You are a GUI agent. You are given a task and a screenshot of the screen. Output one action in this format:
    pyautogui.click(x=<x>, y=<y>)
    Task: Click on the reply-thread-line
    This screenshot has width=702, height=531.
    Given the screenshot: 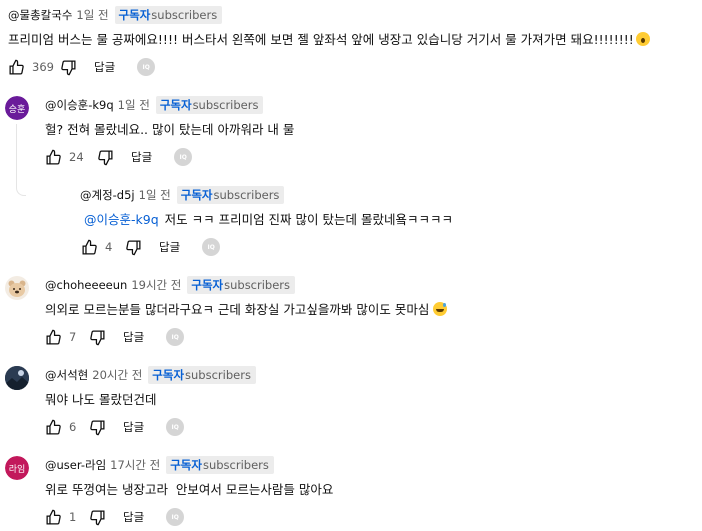 What is the action you would take?
    pyautogui.click(x=21, y=160)
    